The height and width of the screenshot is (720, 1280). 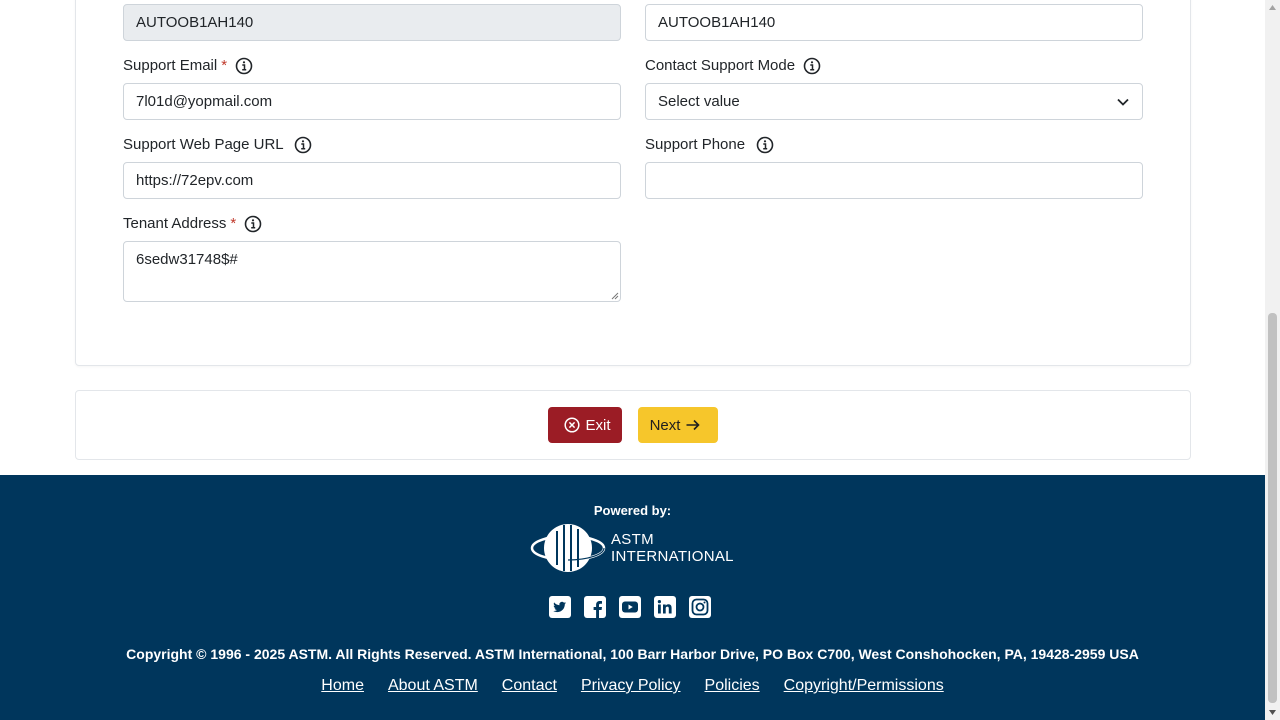 What do you see at coordinates (572, 425) in the screenshot?
I see `close-circle-icon` at bounding box center [572, 425].